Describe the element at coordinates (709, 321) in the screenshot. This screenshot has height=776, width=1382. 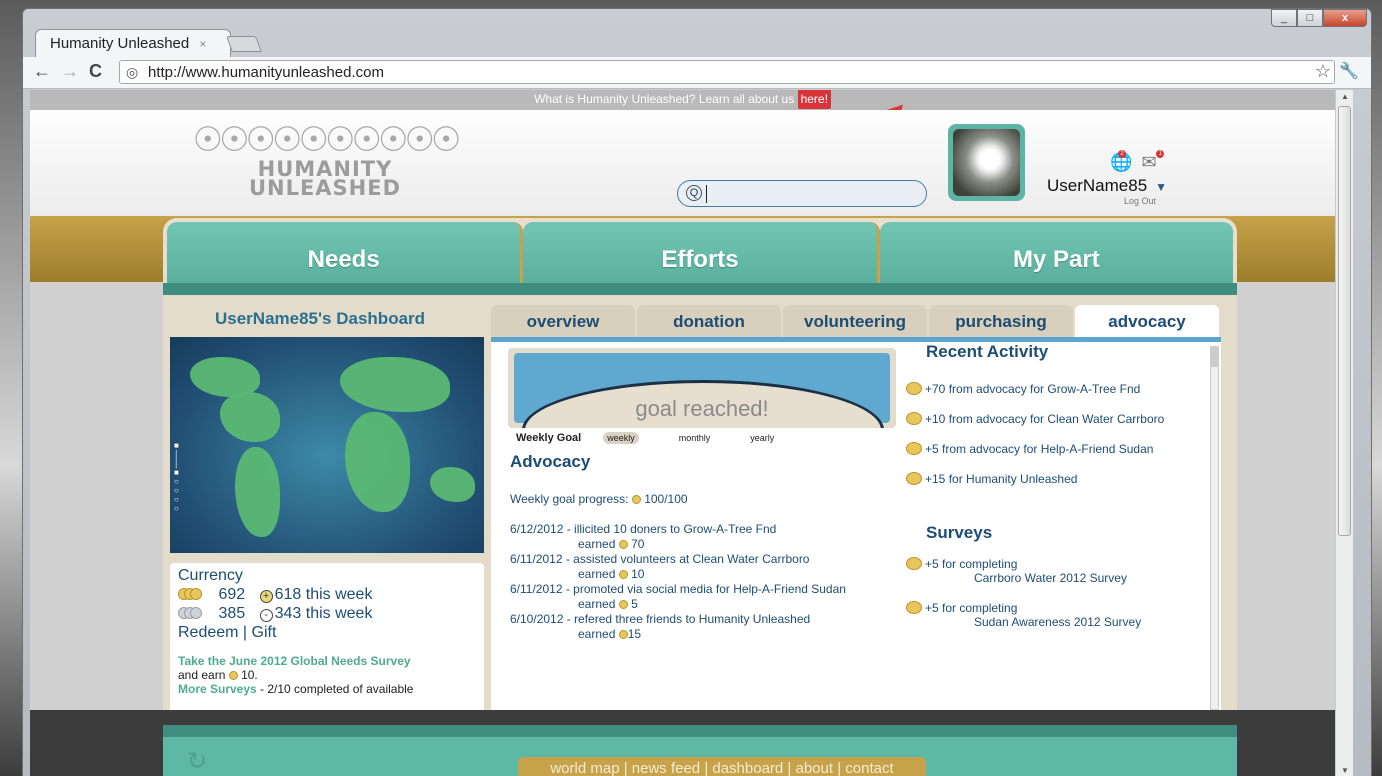
I see `tab-donation: donation` at that location.